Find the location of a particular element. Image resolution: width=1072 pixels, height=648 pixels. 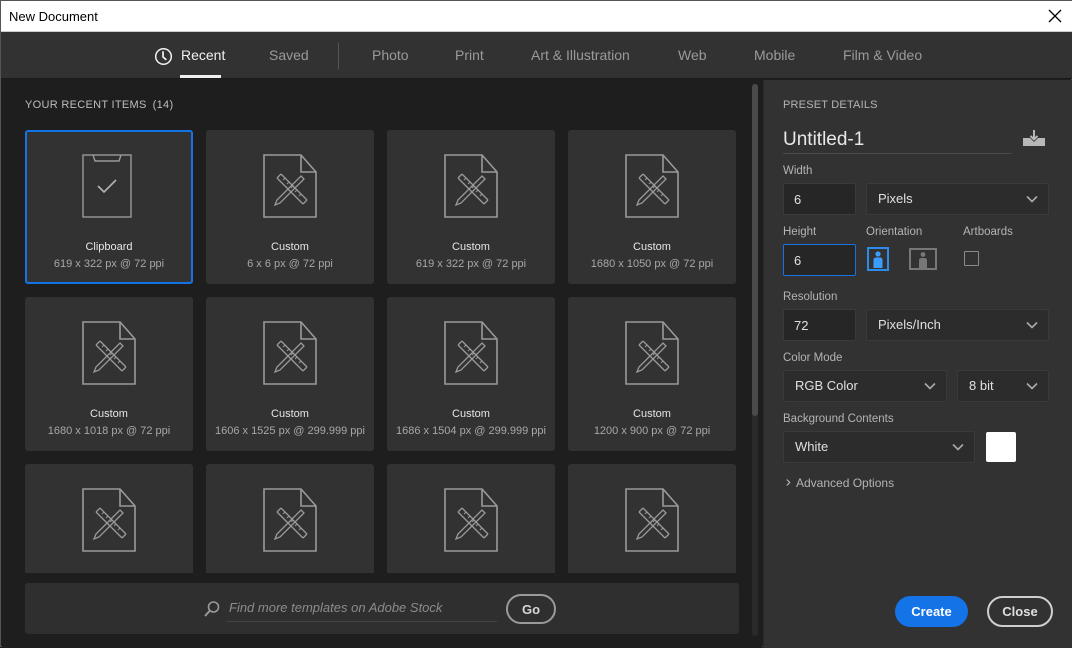

resolution-label: Resolution is located at coordinates (810, 297).